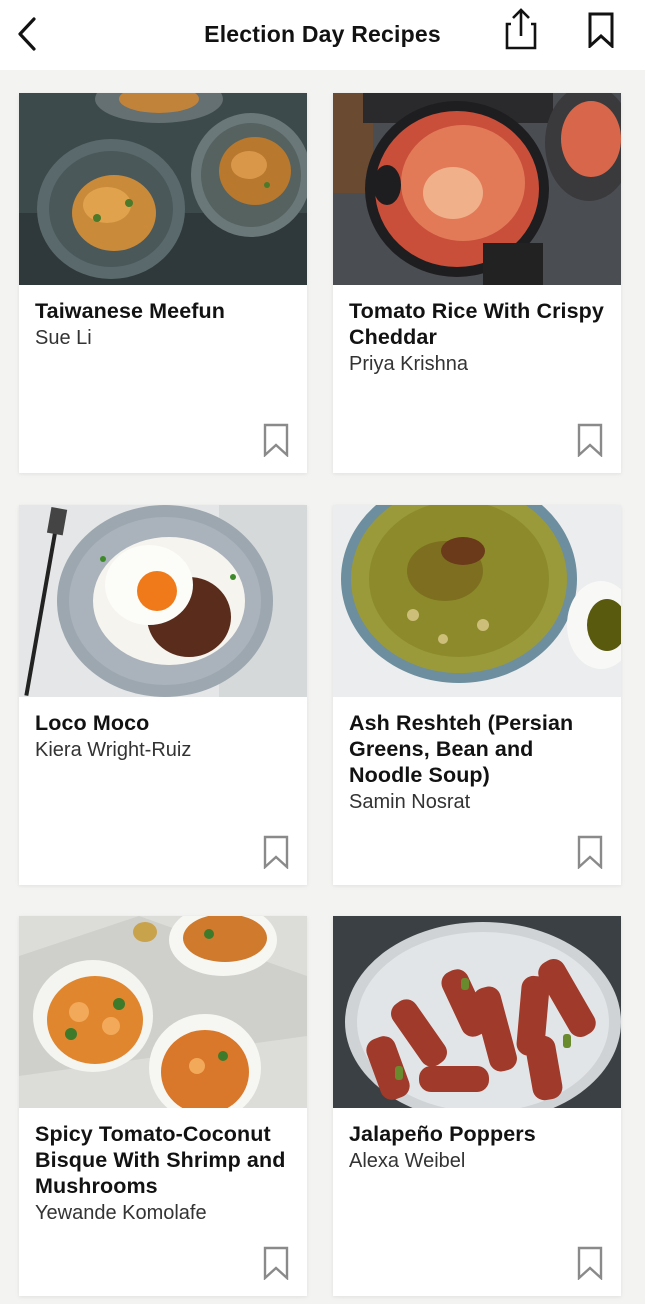 This screenshot has height=1304, width=645. Describe the element at coordinates (442, 1134) in the screenshot. I see `recipe-title: Jalapeño Poppers` at that location.